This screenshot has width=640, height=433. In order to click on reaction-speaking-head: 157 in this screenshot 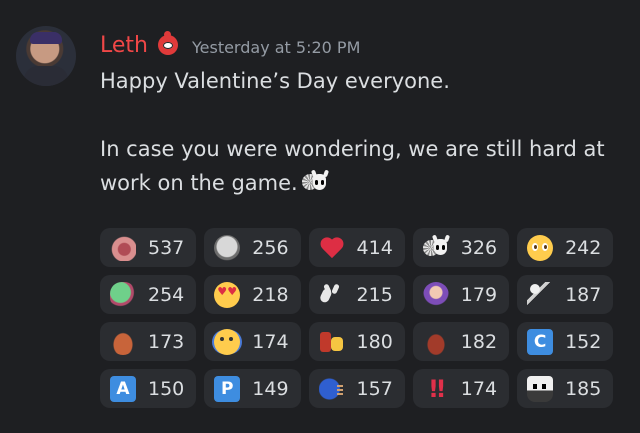, I will do `click(356, 388)`.